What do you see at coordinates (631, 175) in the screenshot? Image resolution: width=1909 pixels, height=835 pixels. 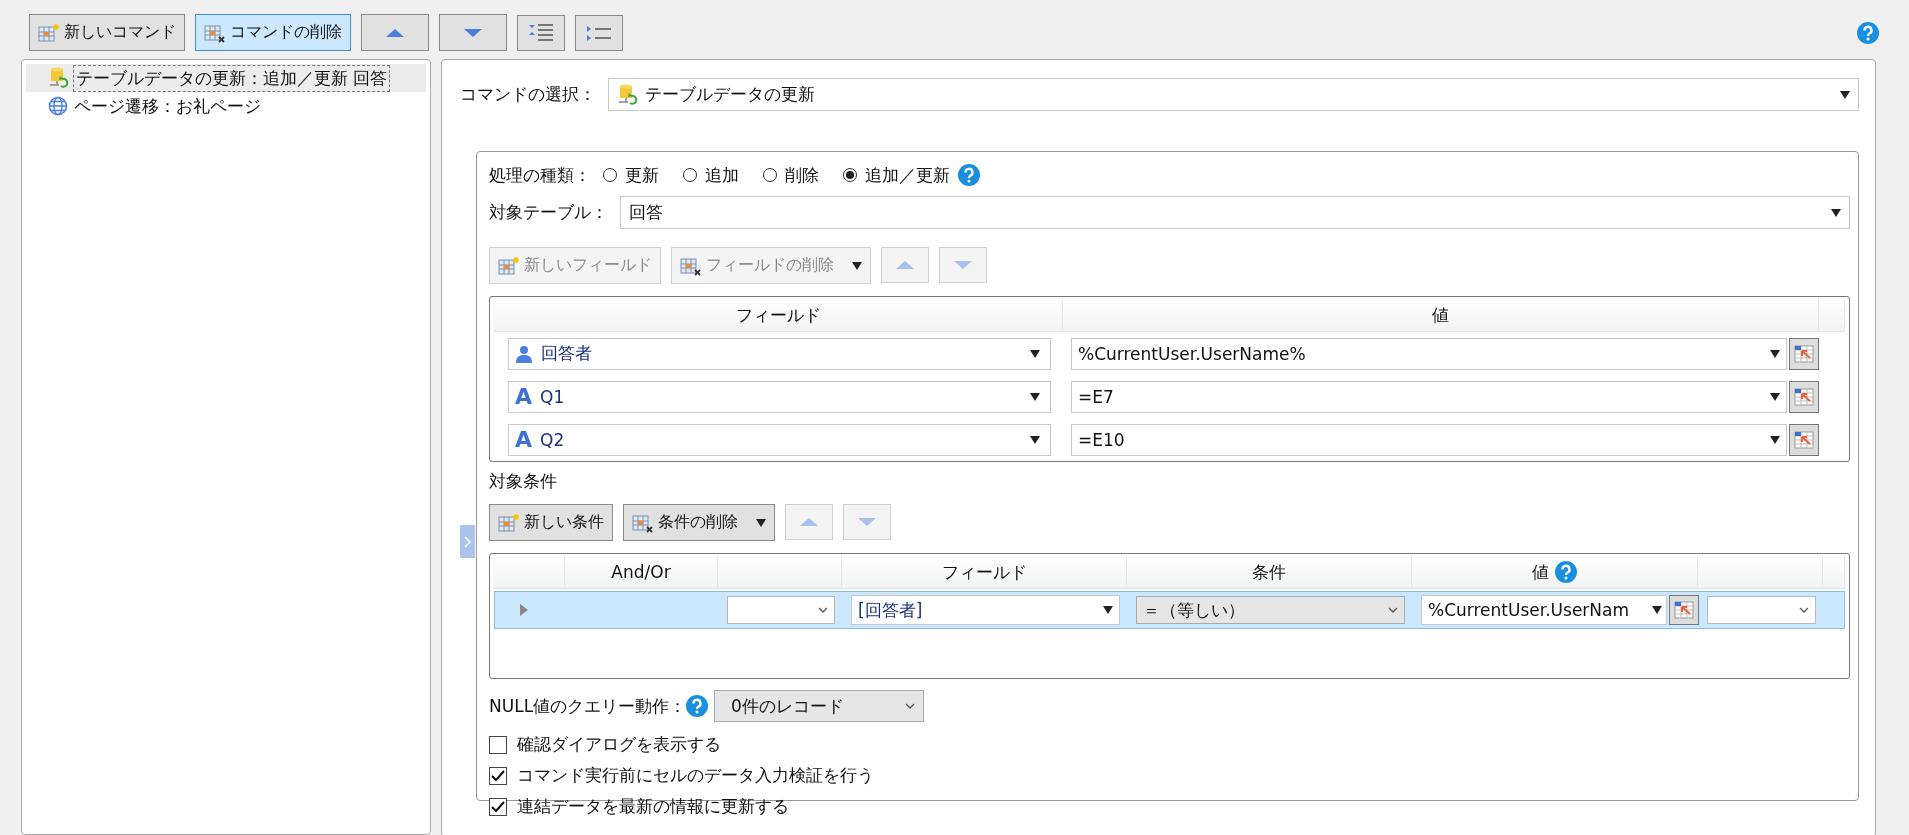 I see `operation-radio: 更新` at bounding box center [631, 175].